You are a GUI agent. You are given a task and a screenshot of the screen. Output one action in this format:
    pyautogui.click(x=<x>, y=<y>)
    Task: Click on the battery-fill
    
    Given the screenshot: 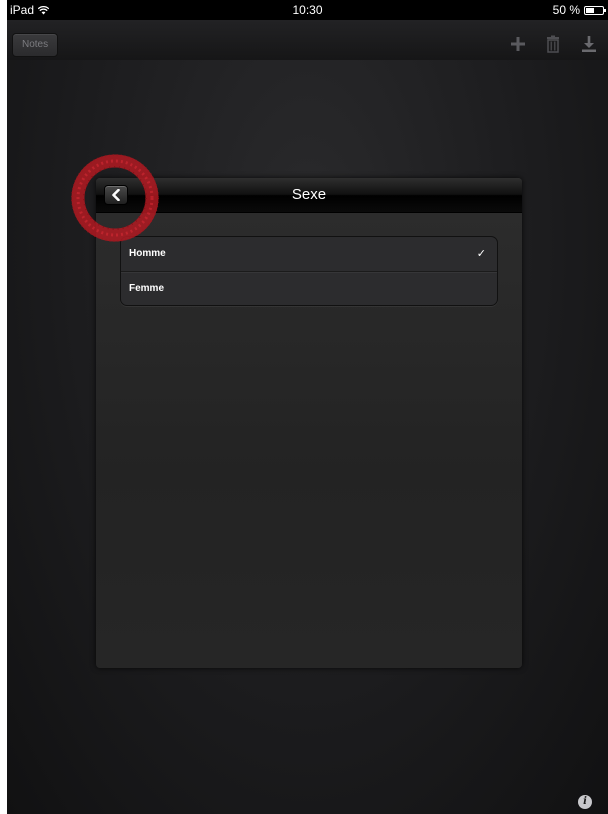 What is the action you would take?
    pyautogui.click(x=590, y=10)
    